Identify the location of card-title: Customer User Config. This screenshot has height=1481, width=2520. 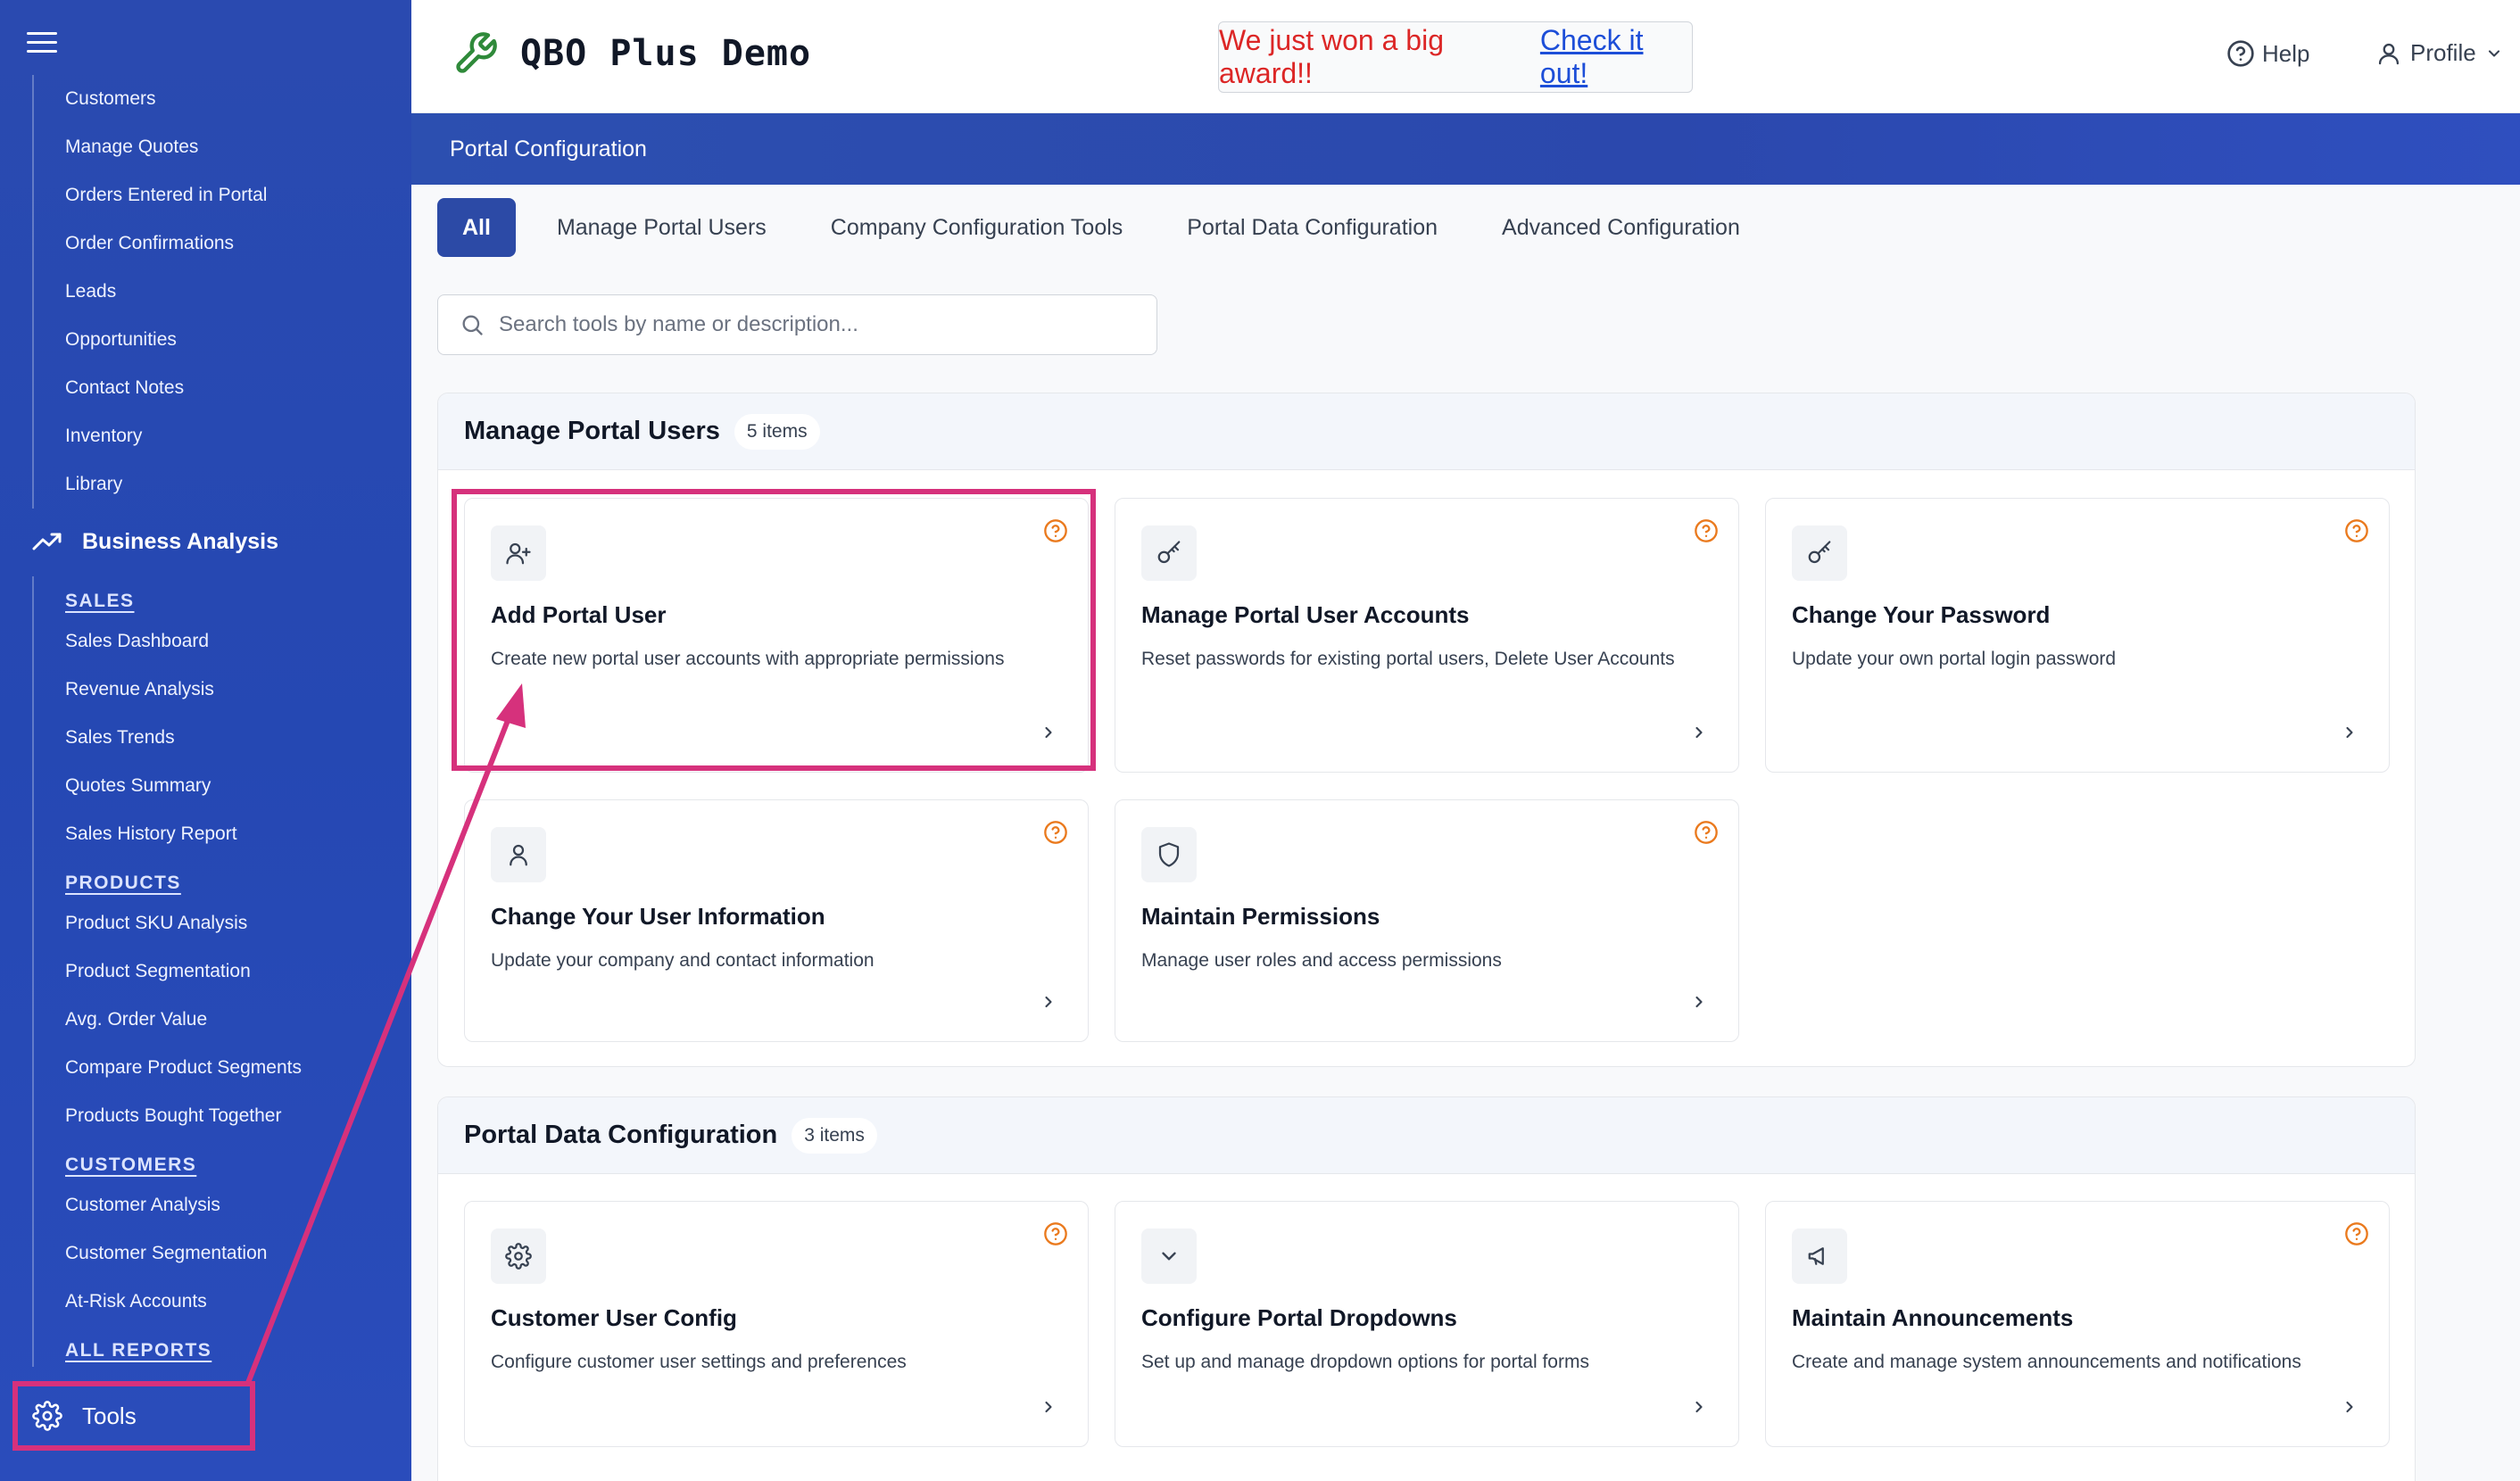
(614, 1317).